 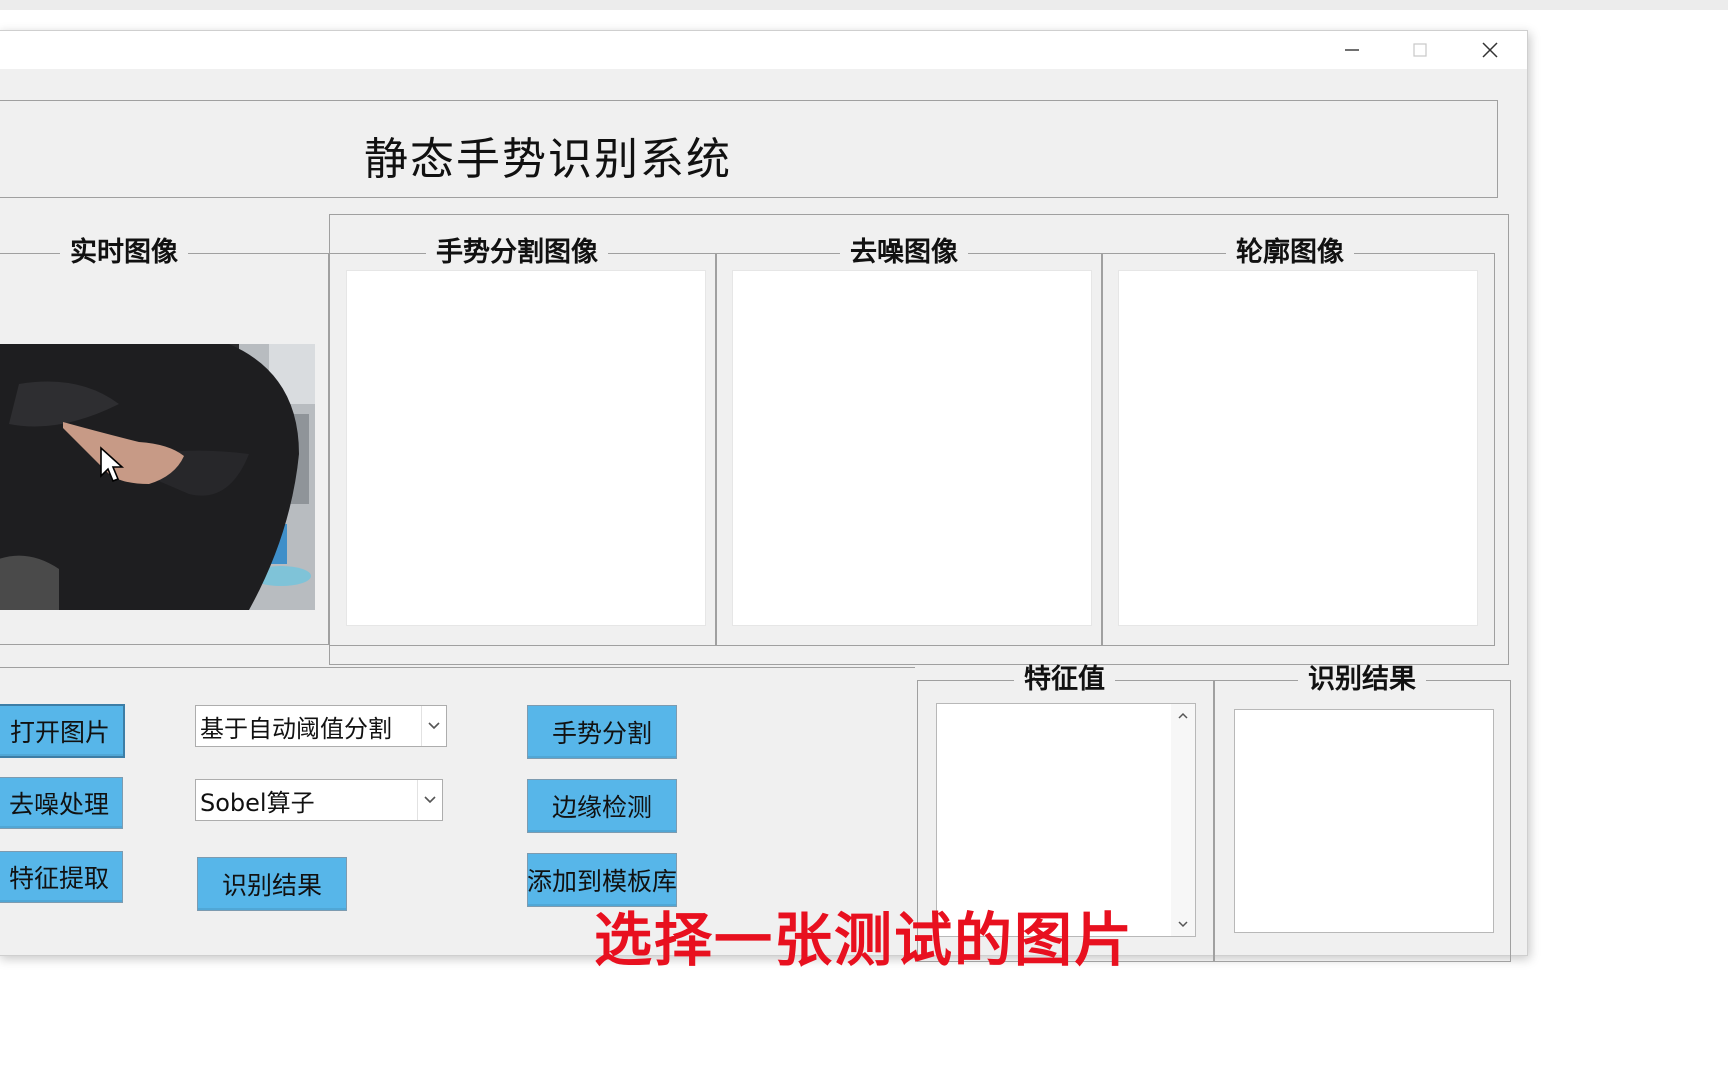 What do you see at coordinates (763, 50) in the screenshot?
I see `title-bar` at bounding box center [763, 50].